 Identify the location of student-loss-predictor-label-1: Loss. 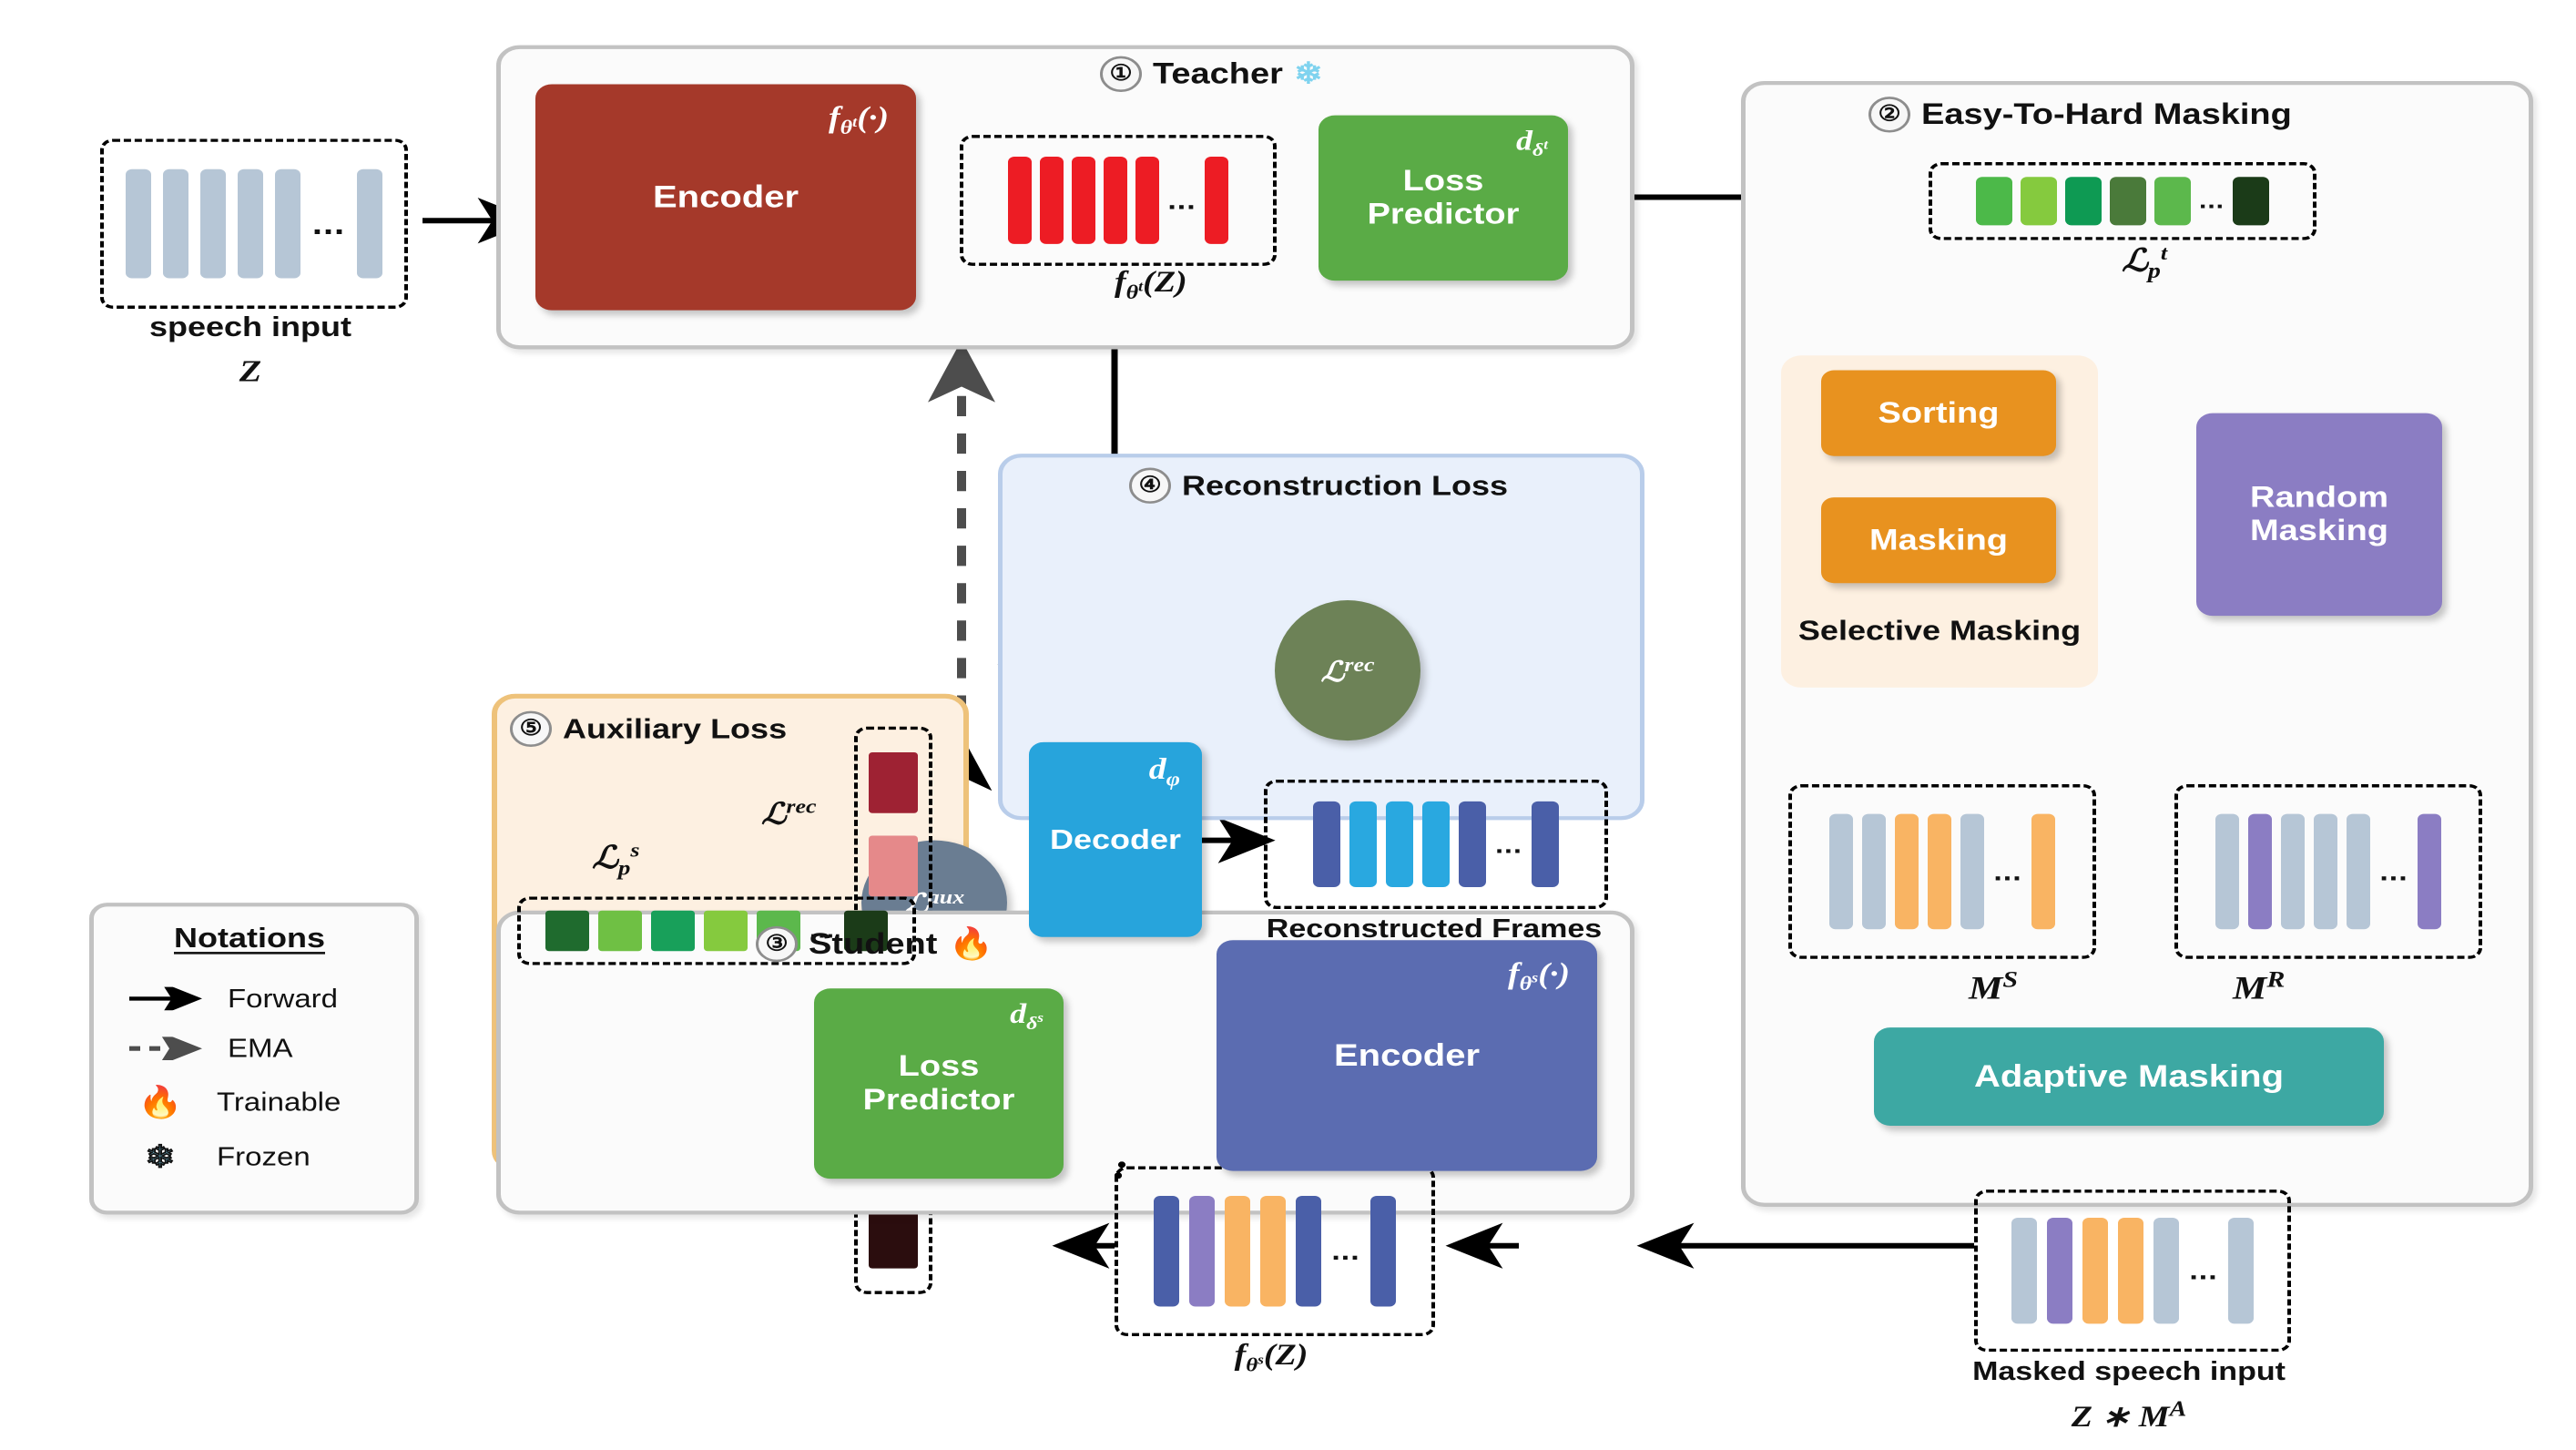
(939, 1067).